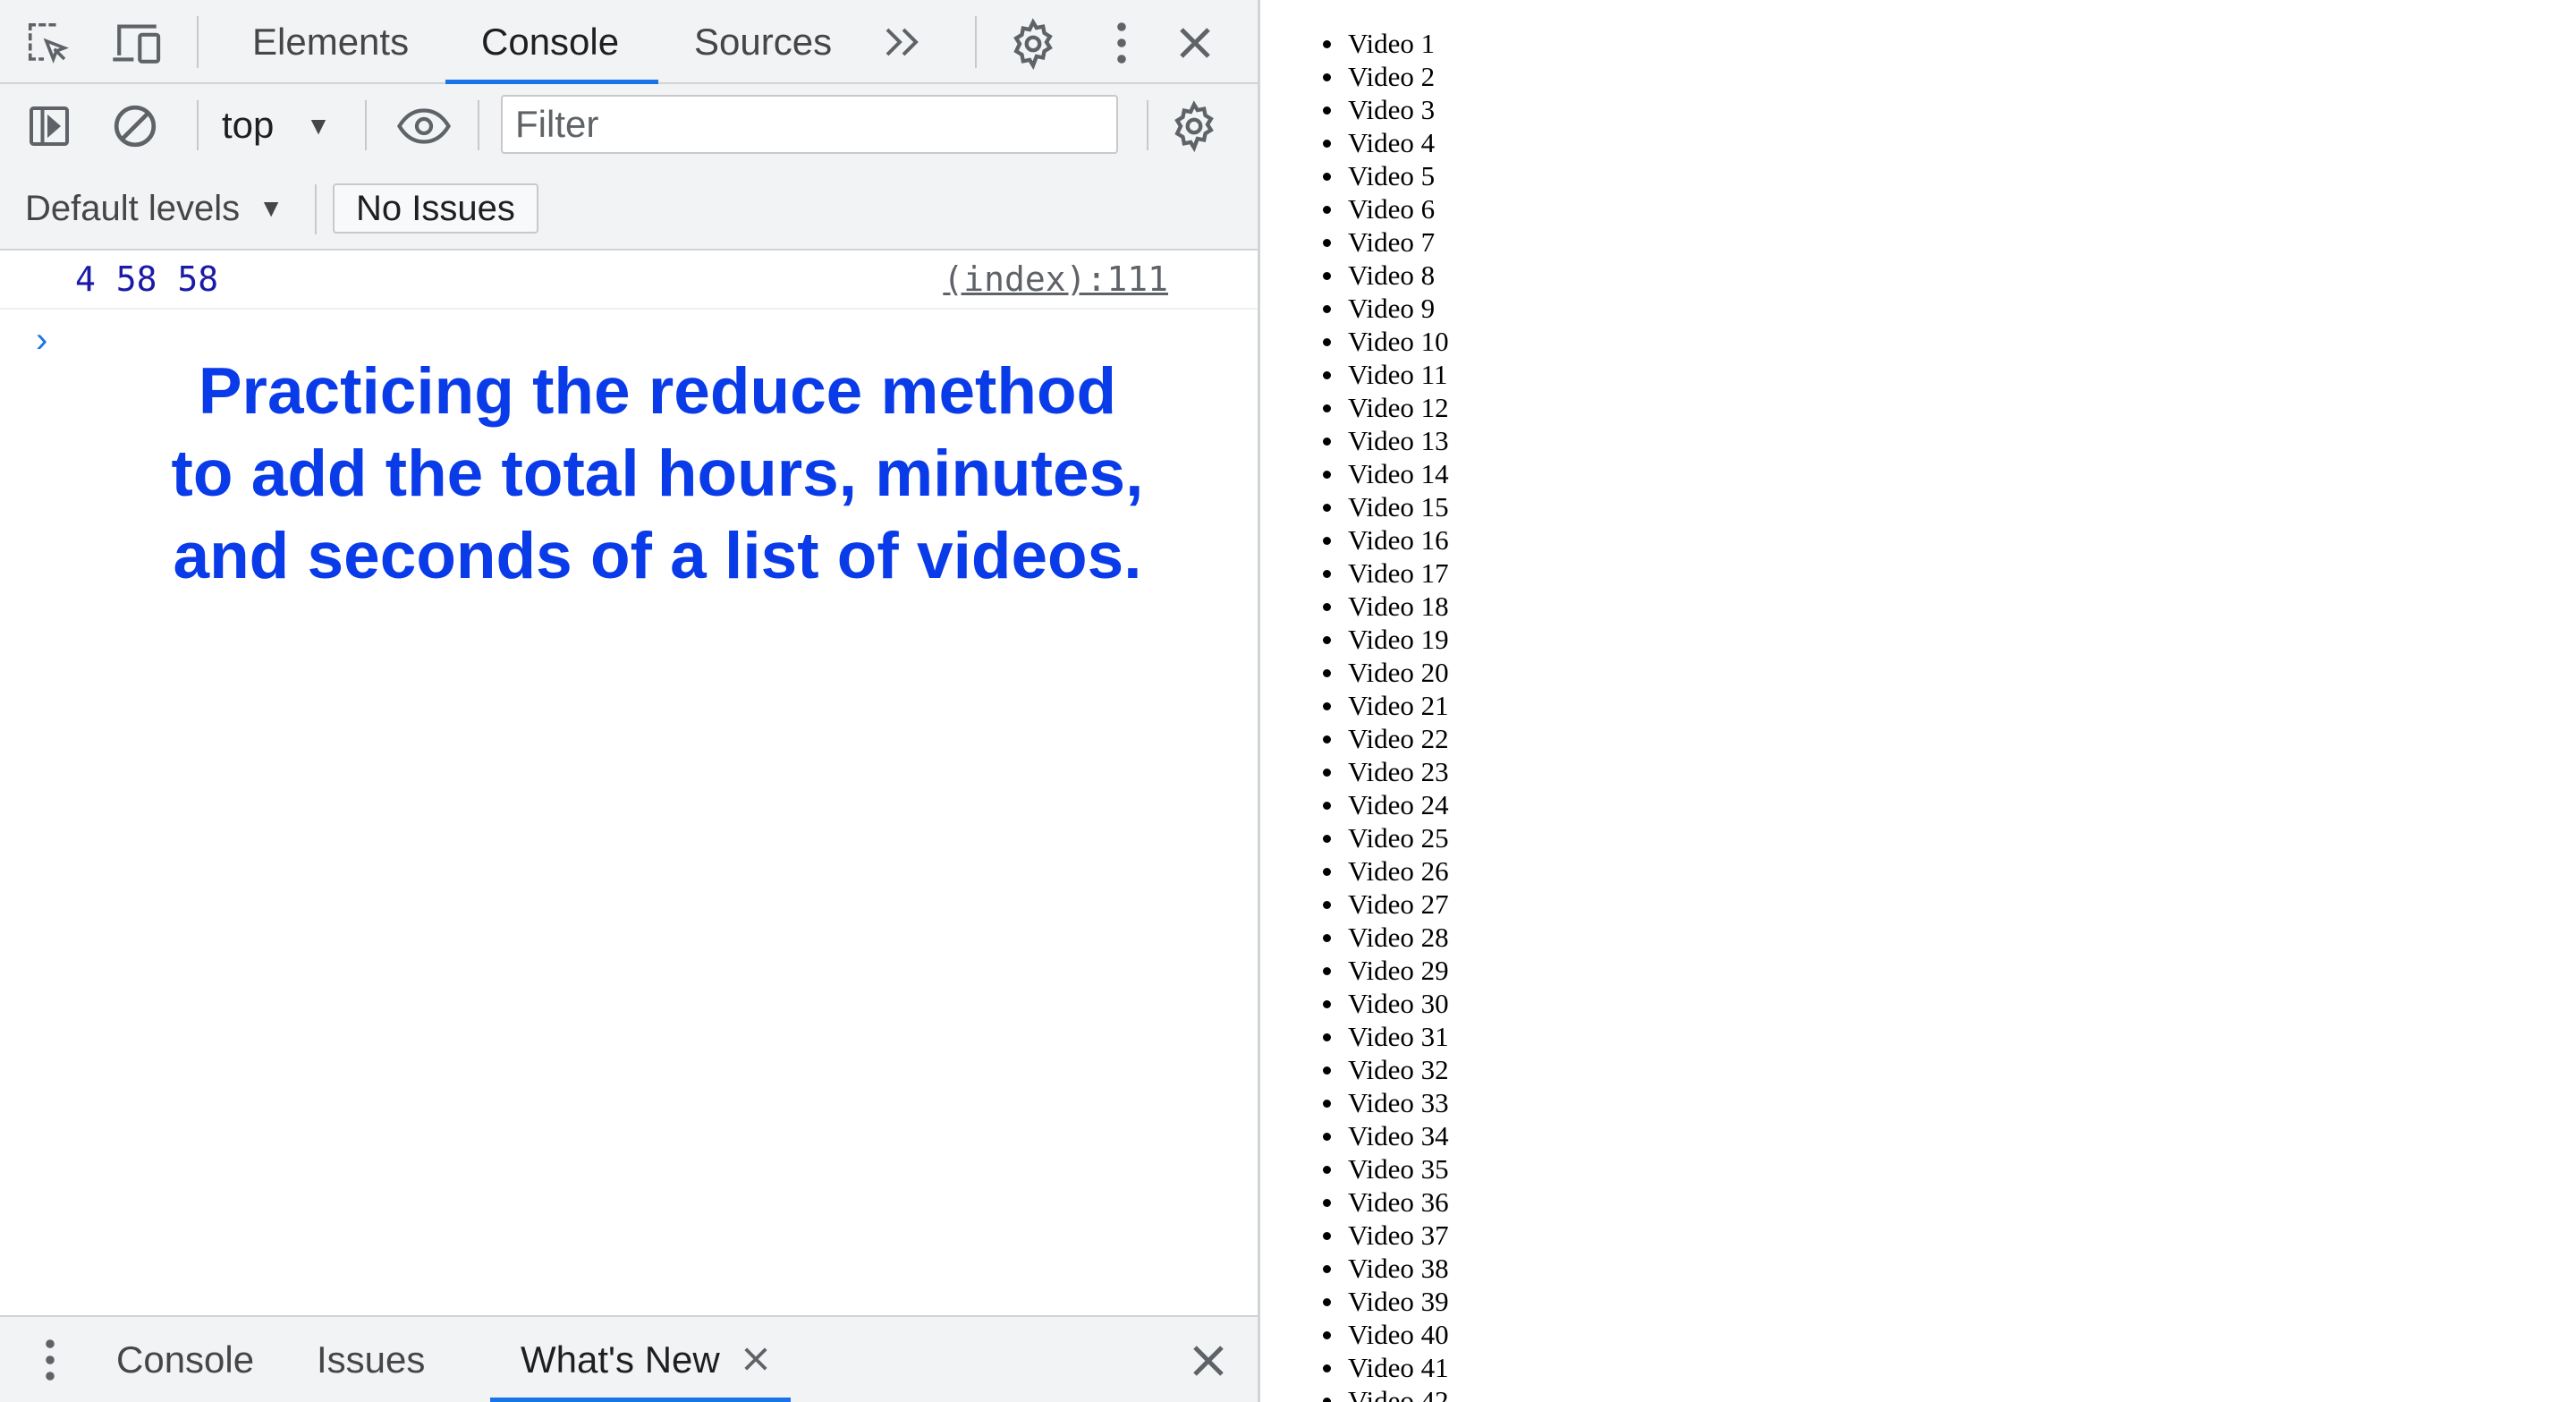 The height and width of the screenshot is (1402, 2576). What do you see at coordinates (1386, 1235) in the screenshot?
I see `list-item: Video 37` at bounding box center [1386, 1235].